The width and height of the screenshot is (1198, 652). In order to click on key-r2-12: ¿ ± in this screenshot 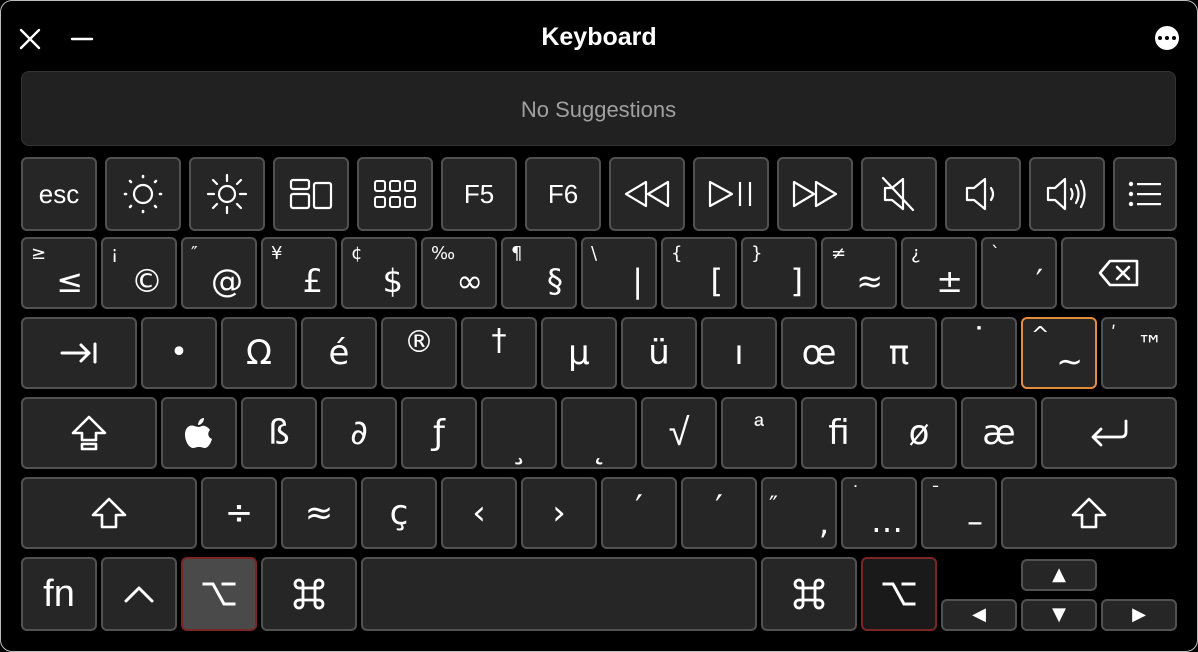, I will do `click(939, 273)`.